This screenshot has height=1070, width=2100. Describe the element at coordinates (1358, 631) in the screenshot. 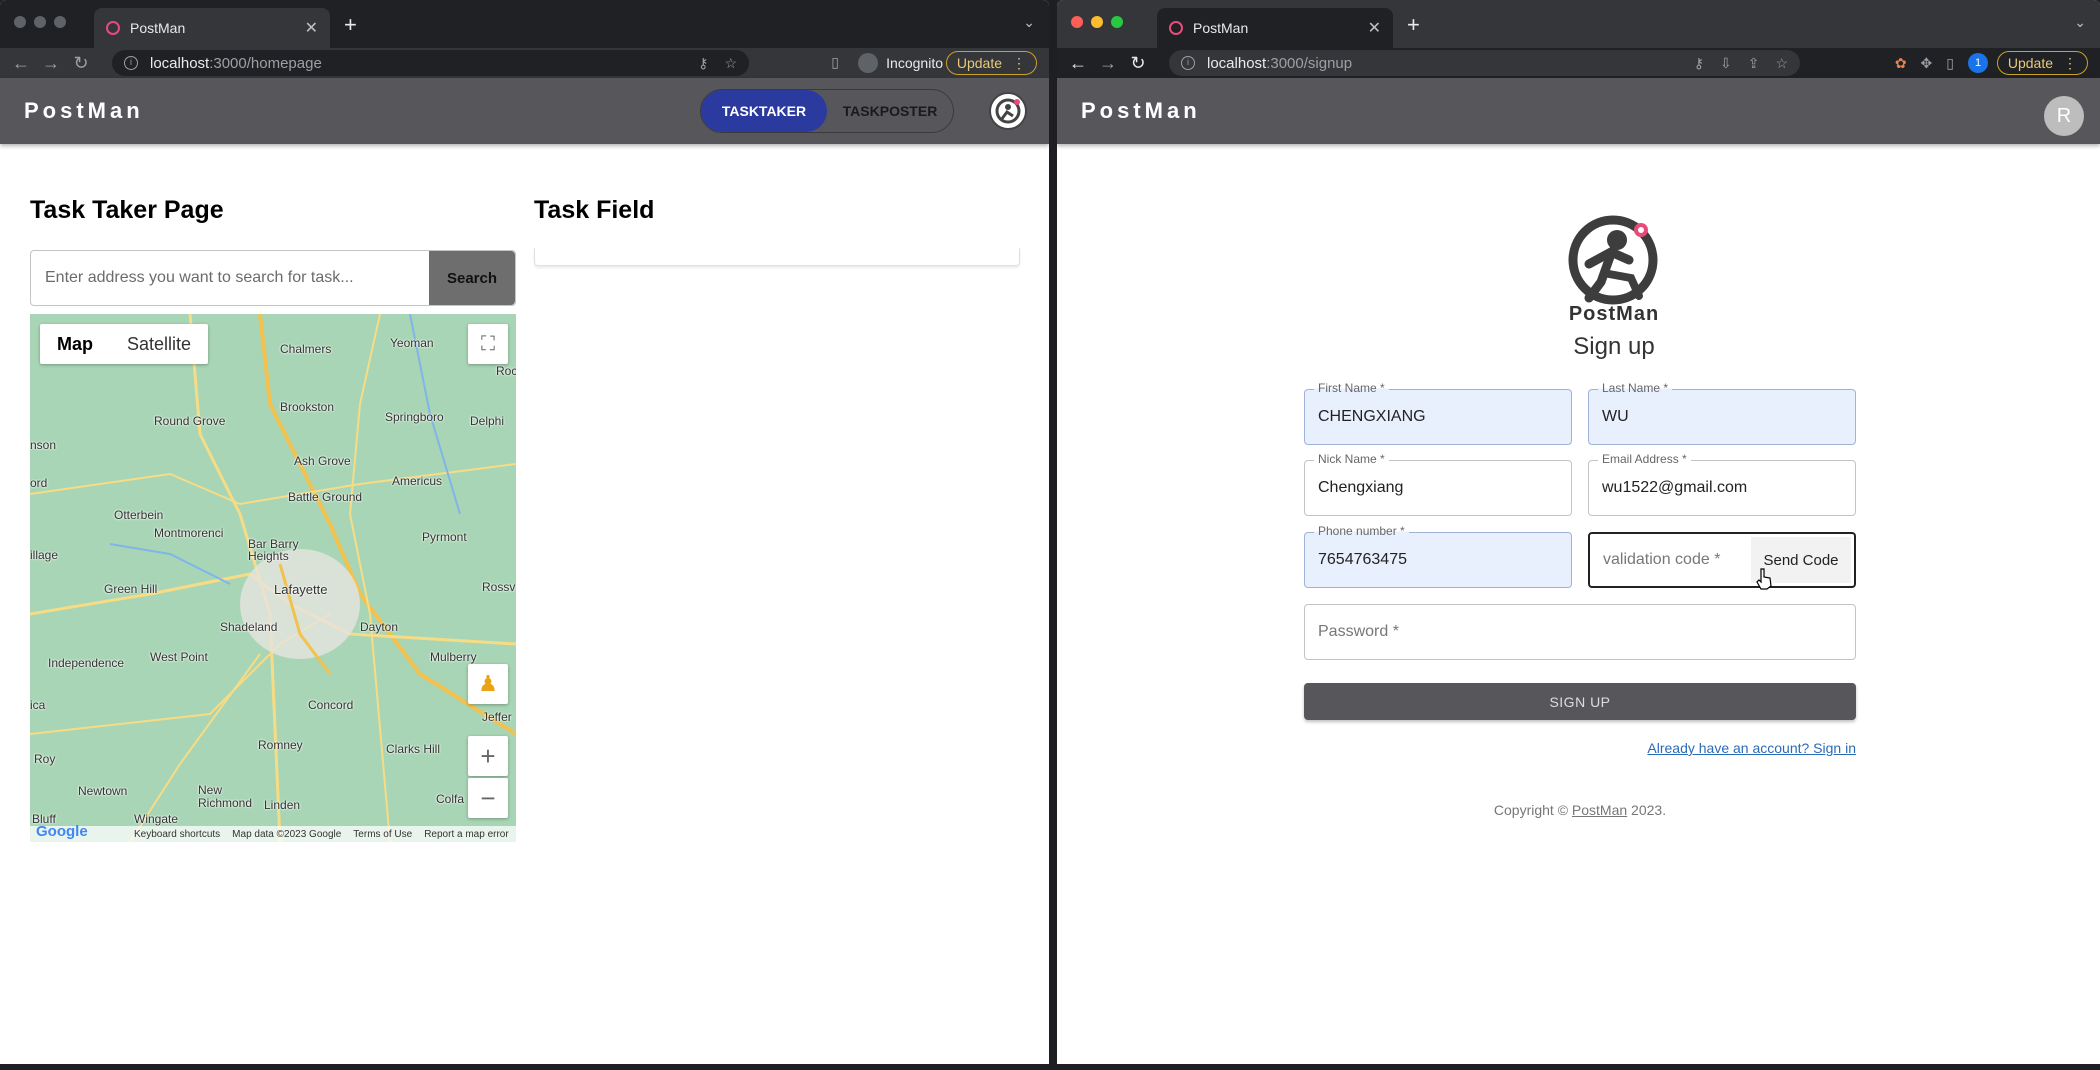

I see `password-placeholder: Password *` at that location.